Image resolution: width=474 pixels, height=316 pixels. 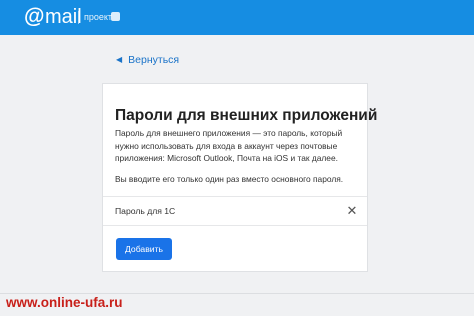 I want to click on close-icon: ✕, so click(x=352, y=211).